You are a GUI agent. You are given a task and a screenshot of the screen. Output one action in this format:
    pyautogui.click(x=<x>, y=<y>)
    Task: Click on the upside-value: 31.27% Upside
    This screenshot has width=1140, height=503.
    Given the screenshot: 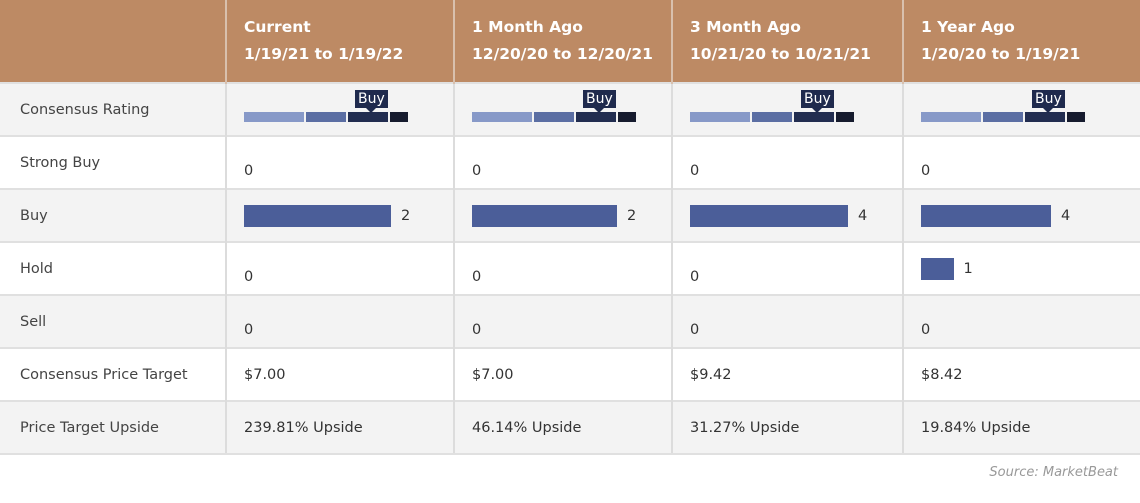 What is the action you would take?
    pyautogui.click(x=745, y=427)
    